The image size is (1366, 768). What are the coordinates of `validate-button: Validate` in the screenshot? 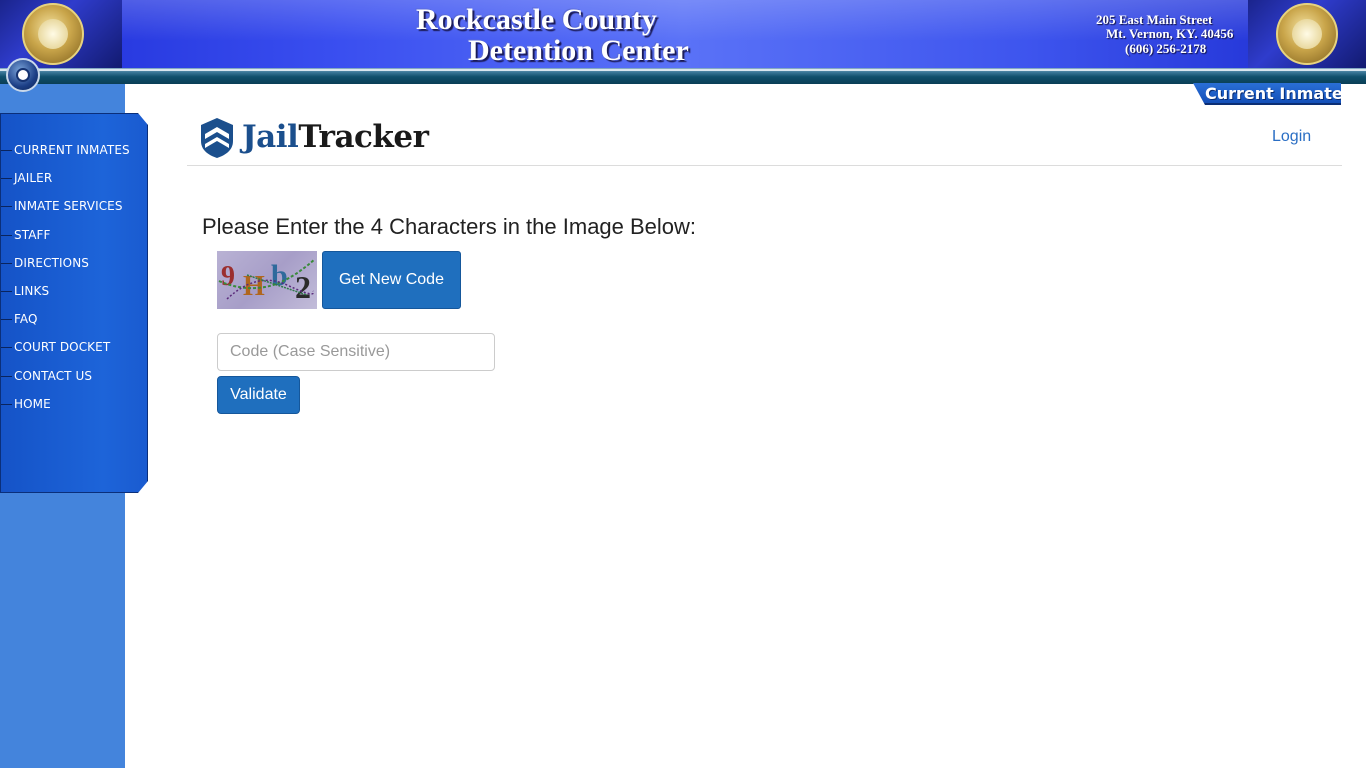 It's located at (258, 395).